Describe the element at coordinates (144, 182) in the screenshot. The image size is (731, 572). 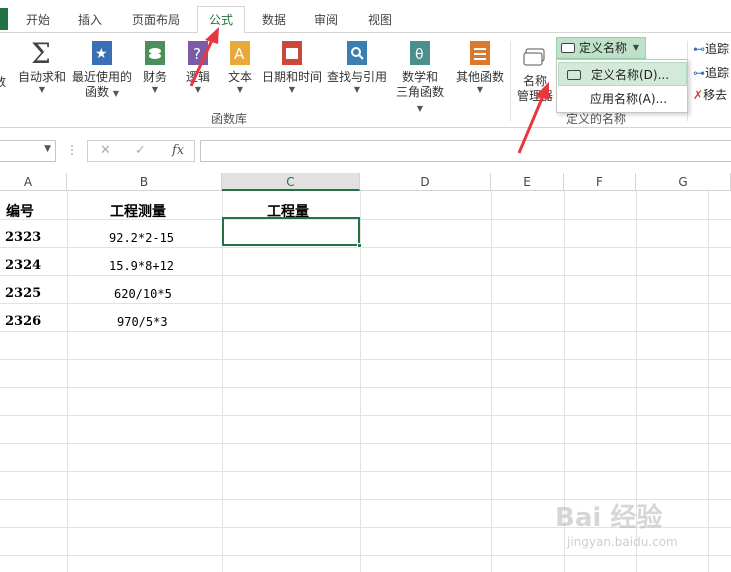
I see `column-header-b: B` at that location.